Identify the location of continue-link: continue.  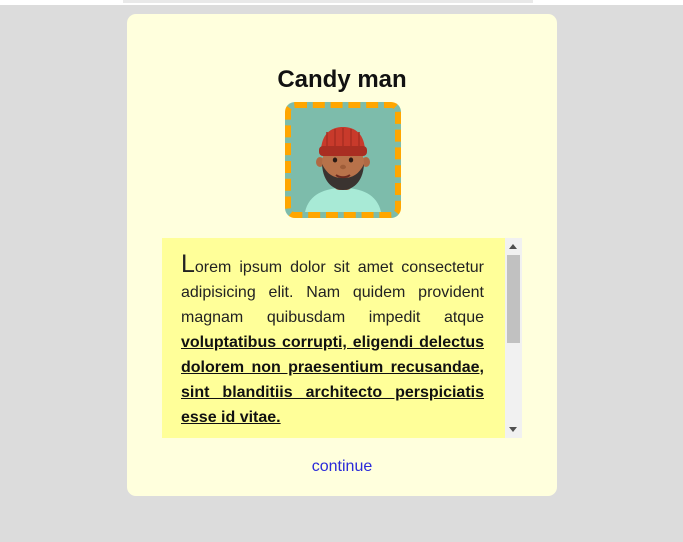
(342, 467).